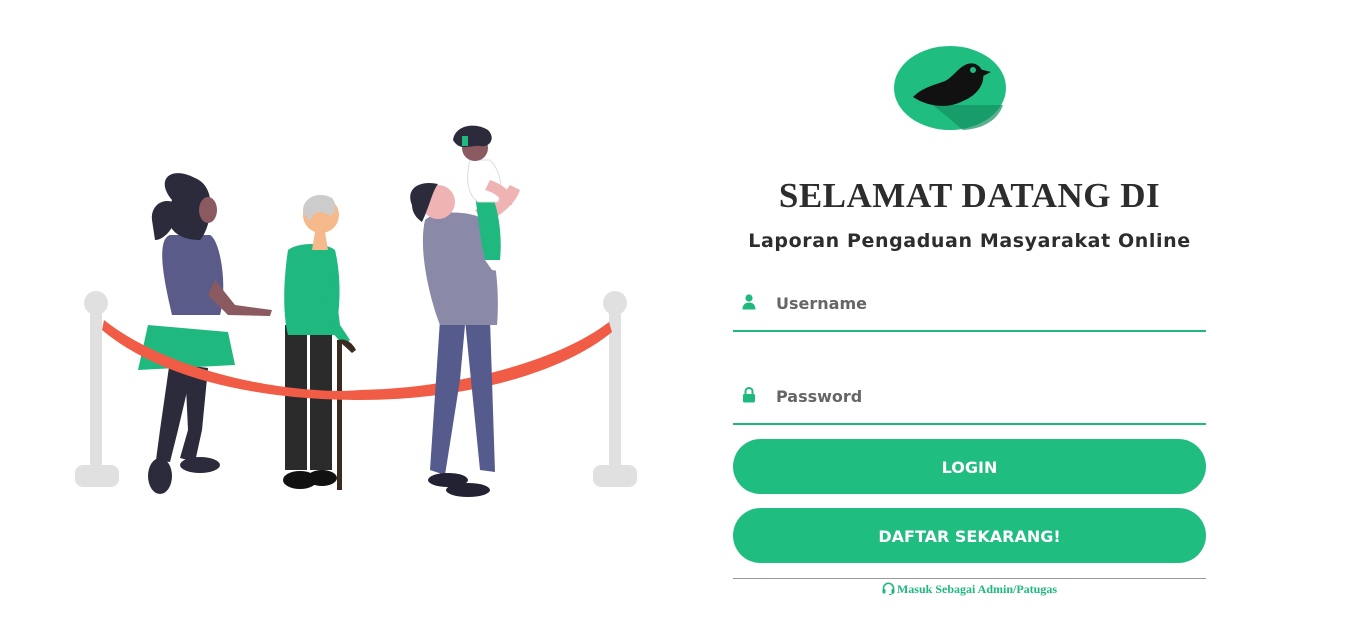  Describe the element at coordinates (465, 311) in the screenshot. I see `man-with-child-figure` at that location.